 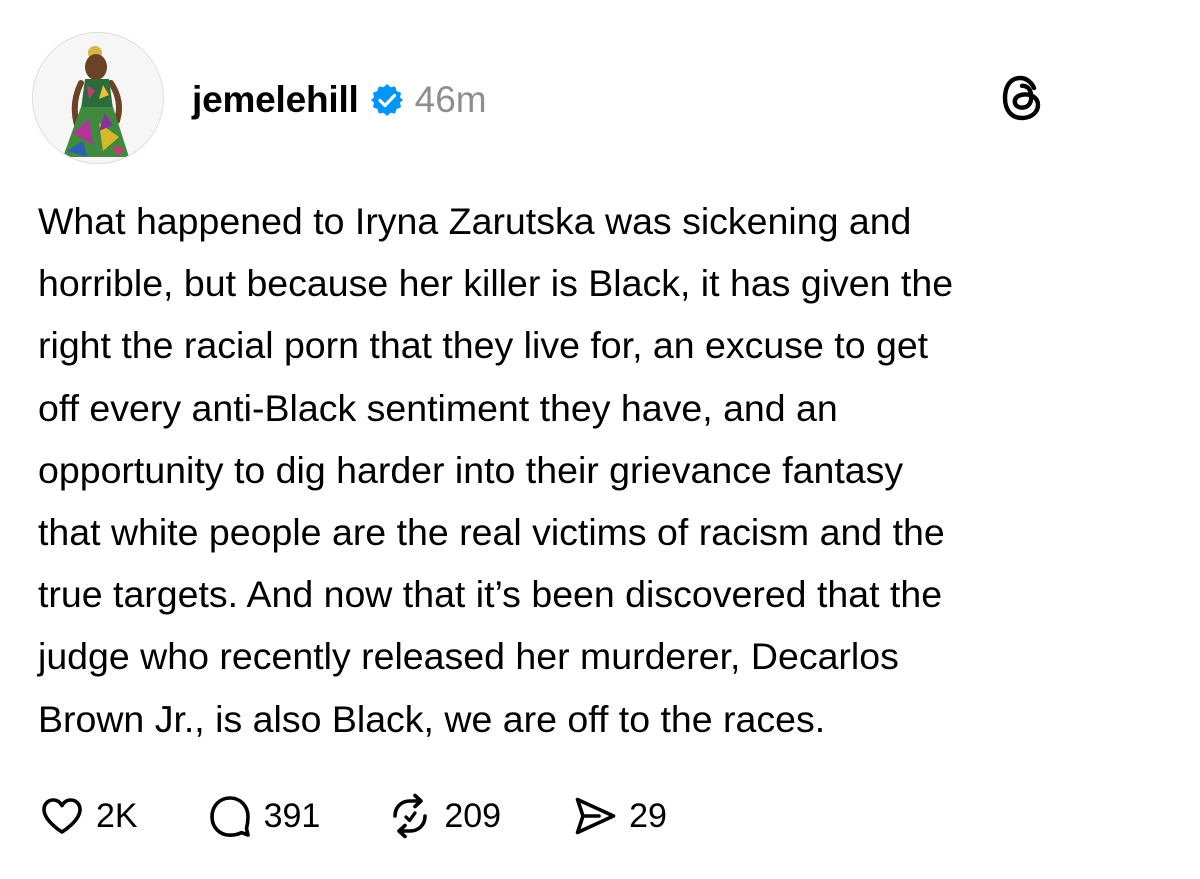 What do you see at coordinates (352, 816) in the screenshot?
I see `post-actions-bar: 2K 391 209 29` at bounding box center [352, 816].